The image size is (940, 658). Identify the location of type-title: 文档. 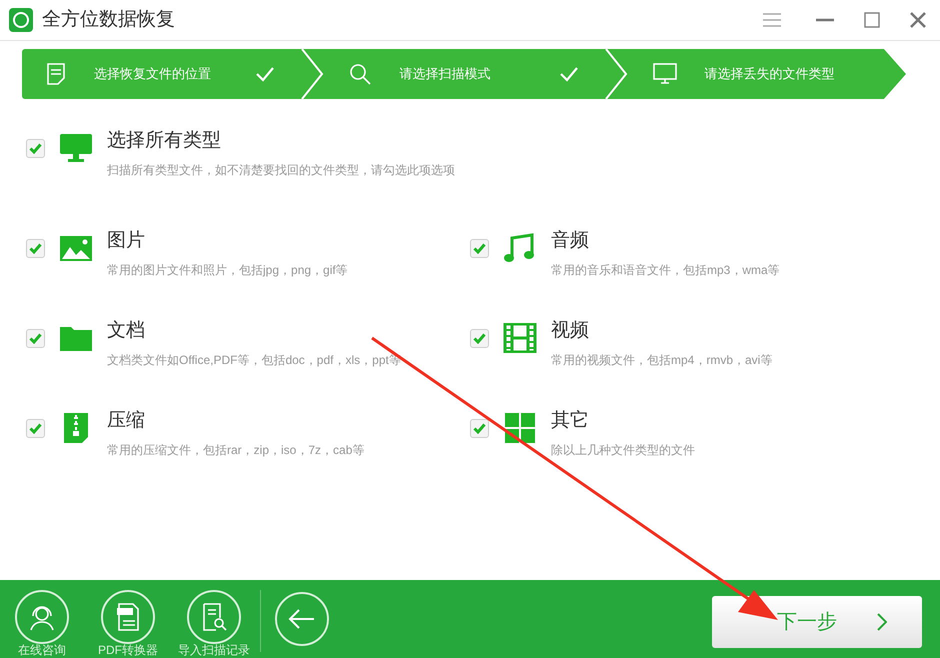
(126, 331).